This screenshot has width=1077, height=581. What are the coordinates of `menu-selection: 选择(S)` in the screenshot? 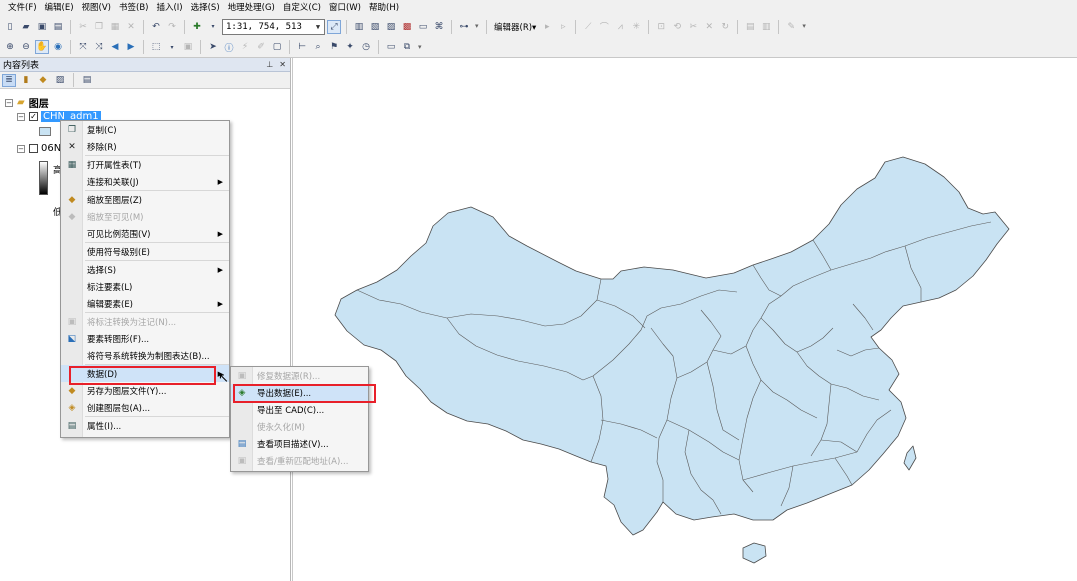 It's located at (205, 8).